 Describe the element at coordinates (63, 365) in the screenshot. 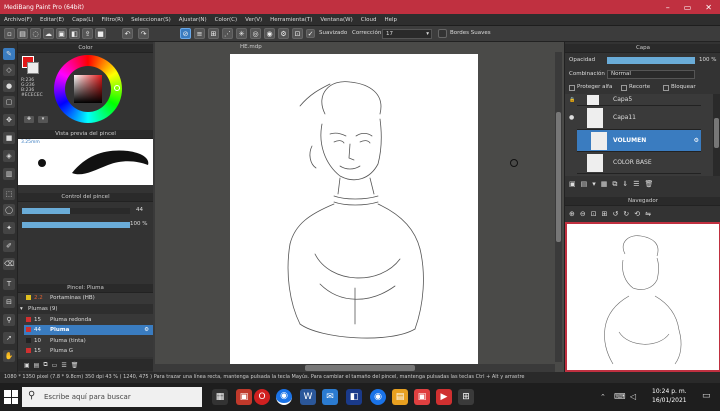

I see `brush-menu-icon: ☰` at that location.